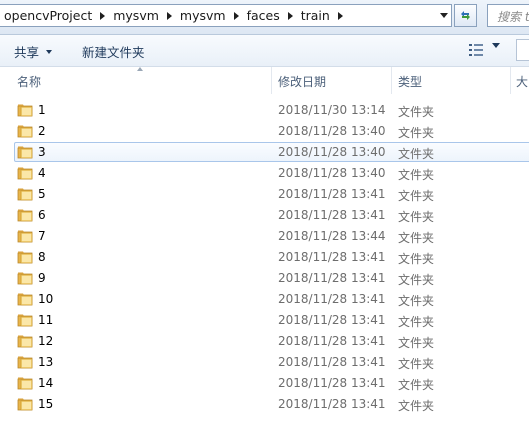 This screenshot has height=432, width=529. Describe the element at coordinates (264, 152) in the screenshot. I see `file-row: 3 2018/11/28 13:40 文件夹` at that location.